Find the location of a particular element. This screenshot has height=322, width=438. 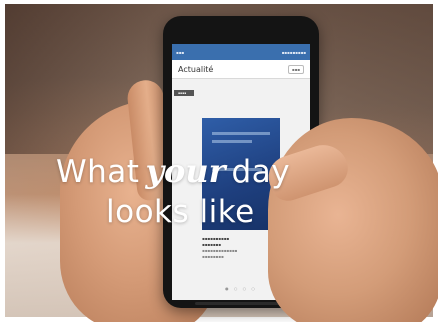

app-top-bar: ▪▪▪ ▪▪▪▪▪▪▪▪▪ is located at coordinates (241, 52).